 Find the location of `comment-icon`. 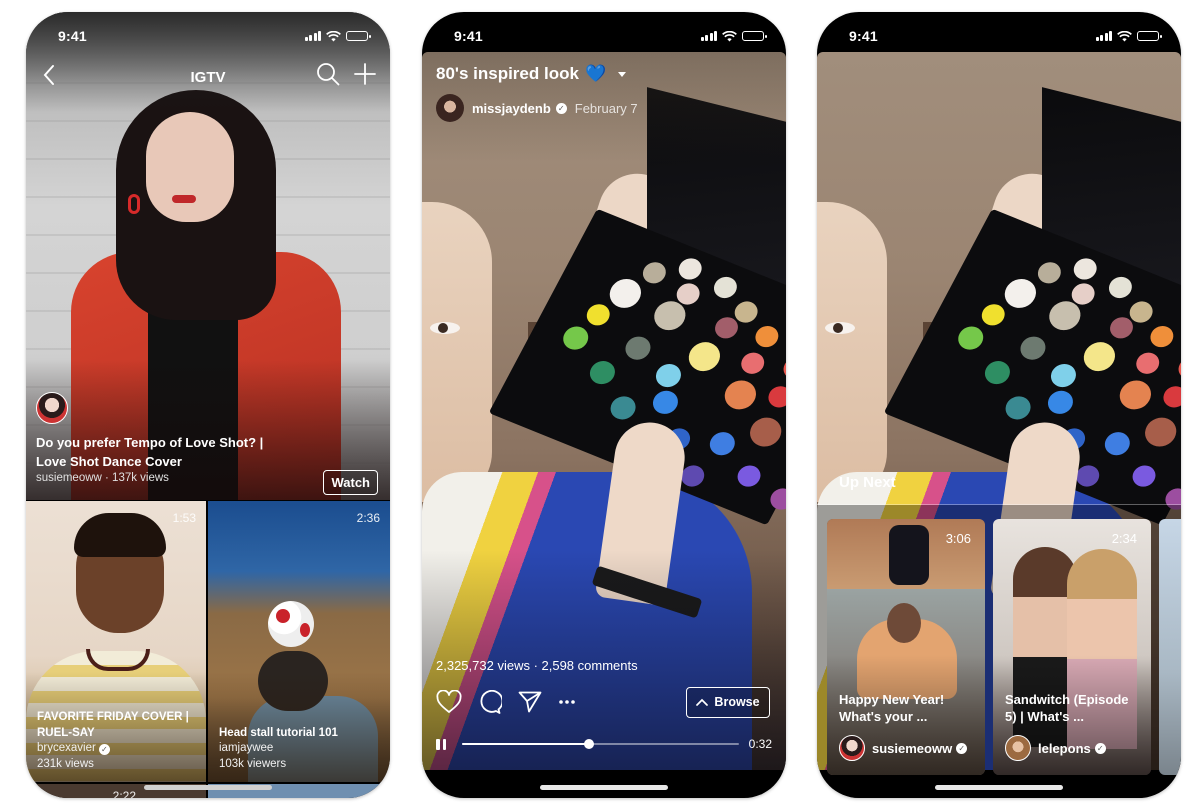

comment-icon is located at coordinates (491, 702).